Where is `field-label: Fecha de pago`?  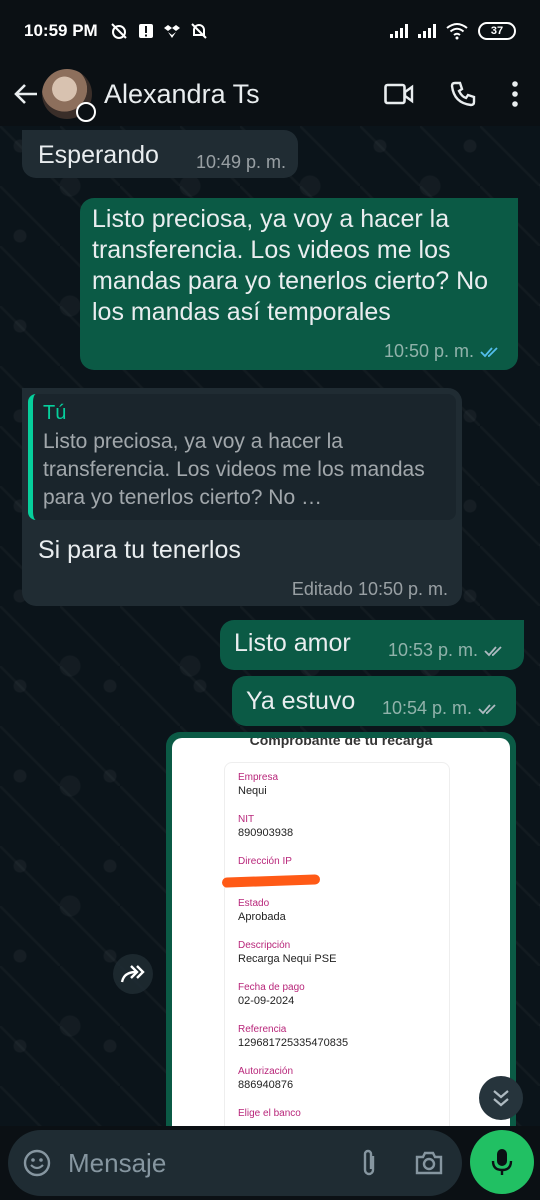 field-label: Fecha de pago is located at coordinates (271, 987).